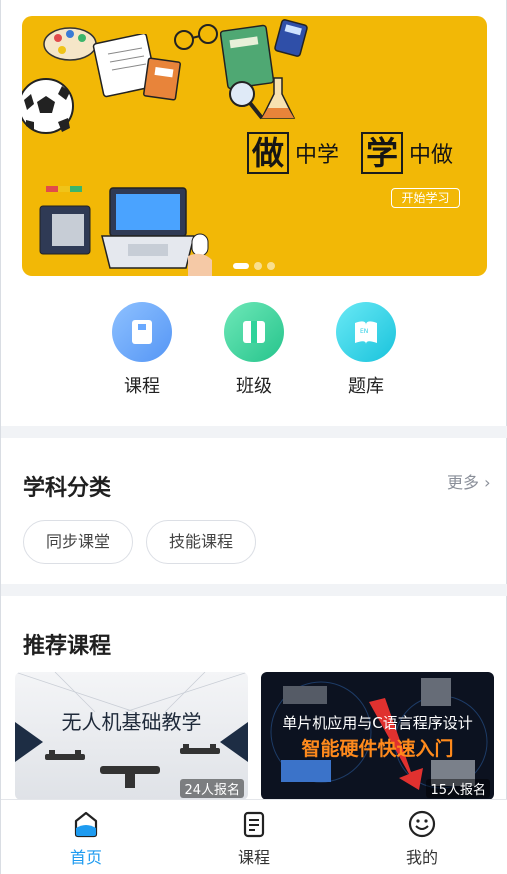 The width and height of the screenshot is (507, 874). Describe the element at coordinates (67, 488) in the screenshot. I see `subject-section-title: 学科分类` at that location.